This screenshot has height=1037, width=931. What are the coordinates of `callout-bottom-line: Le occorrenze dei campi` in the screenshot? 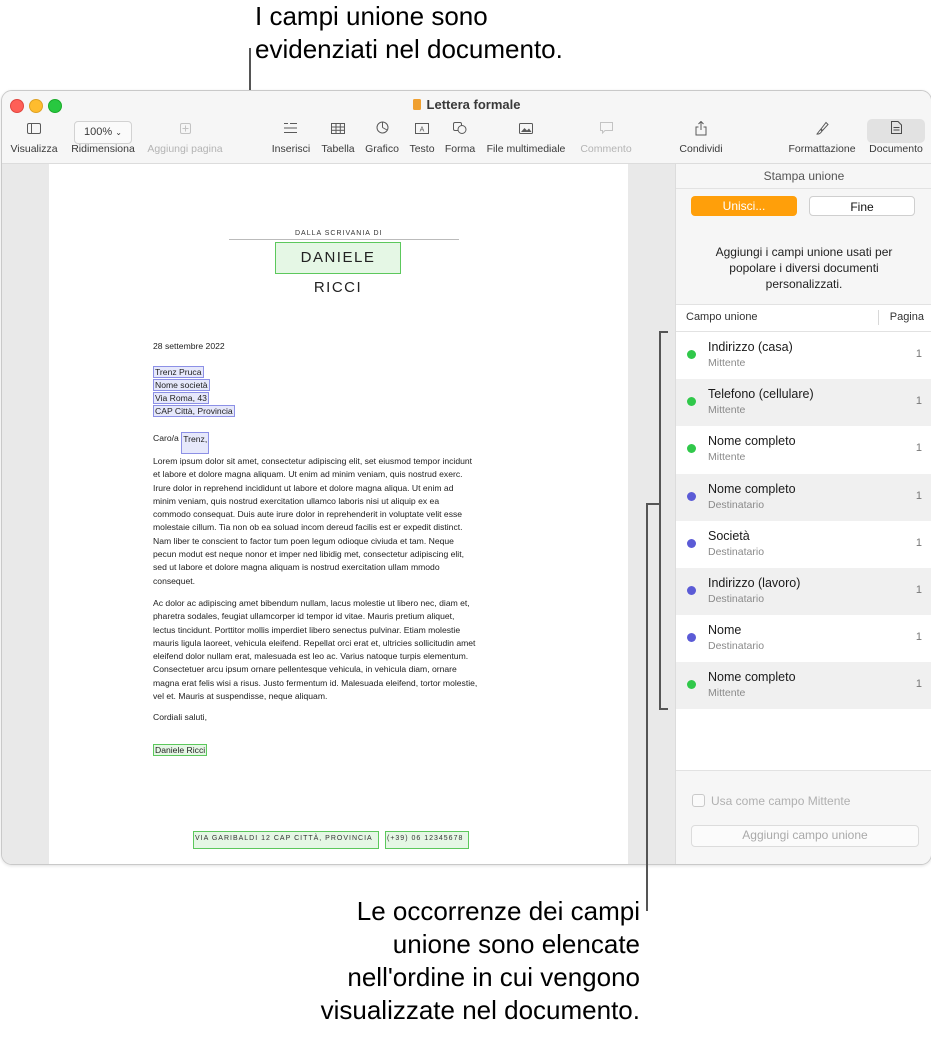 It's located at (498, 911).